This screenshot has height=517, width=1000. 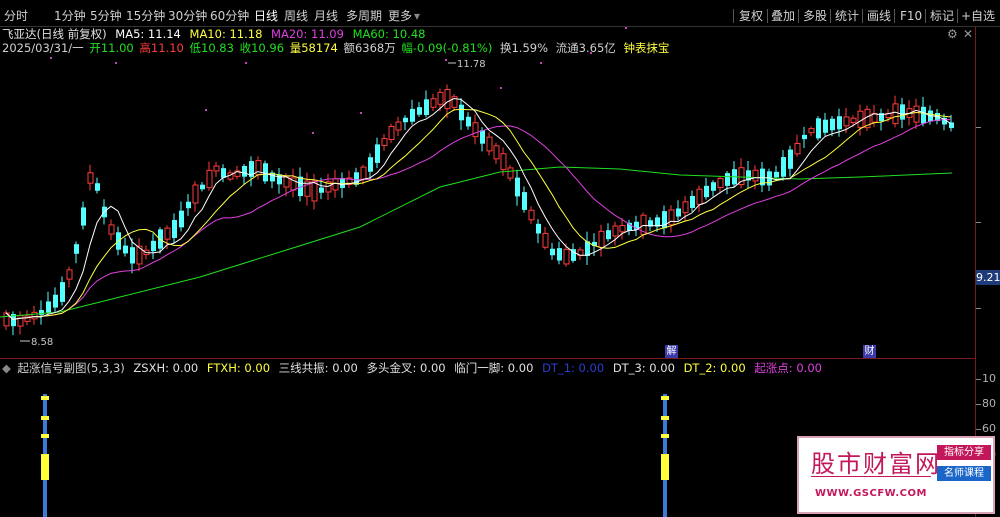 What do you see at coordinates (869, 351) in the screenshot?
I see `event-marker-finance: 财` at bounding box center [869, 351].